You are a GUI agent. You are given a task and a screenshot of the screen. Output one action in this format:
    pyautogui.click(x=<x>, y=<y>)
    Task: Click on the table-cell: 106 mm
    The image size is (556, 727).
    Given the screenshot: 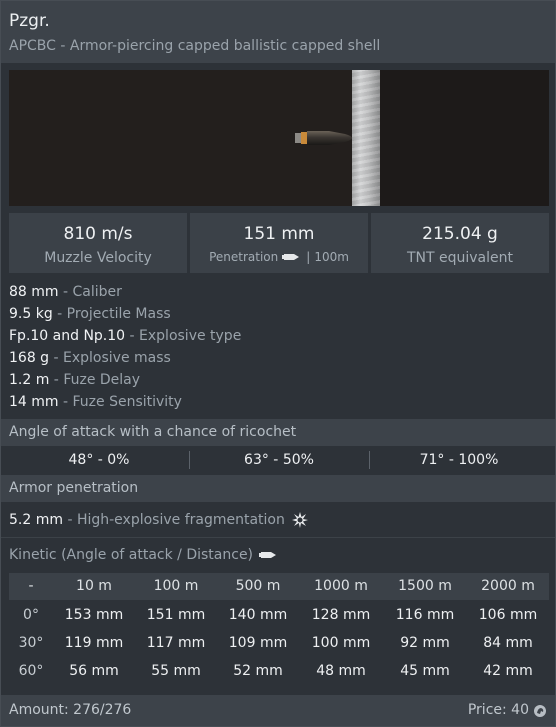 What is the action you would take?
    pyautogui.click(x=508, y=615)
    